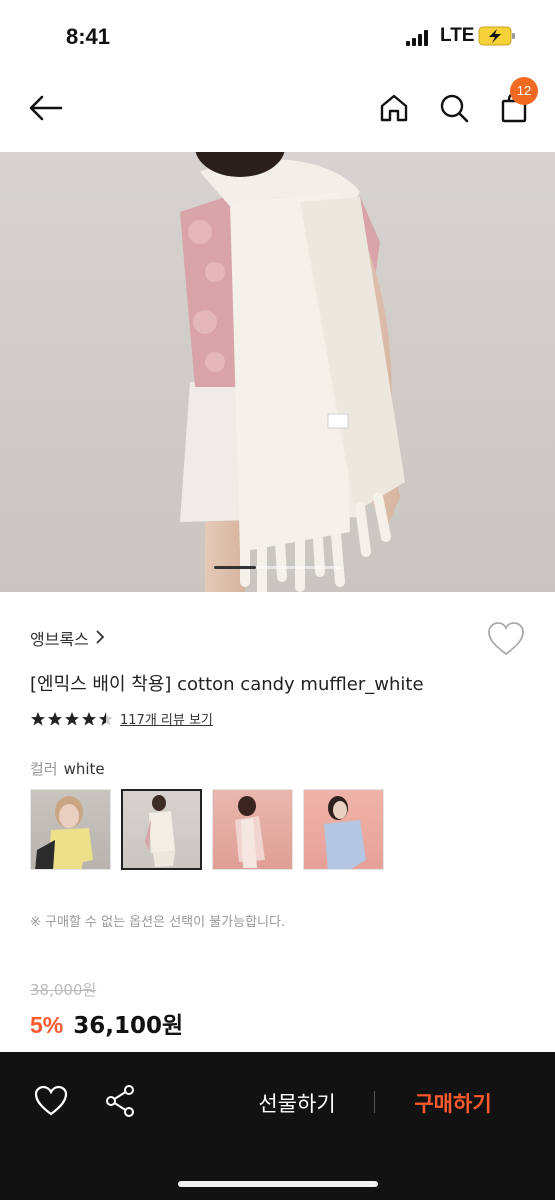 The height and width of the screenshot is (1200, 555). Describe the element at coordinates (454, 108) in the screenshot. I see `search-icon` at that location.